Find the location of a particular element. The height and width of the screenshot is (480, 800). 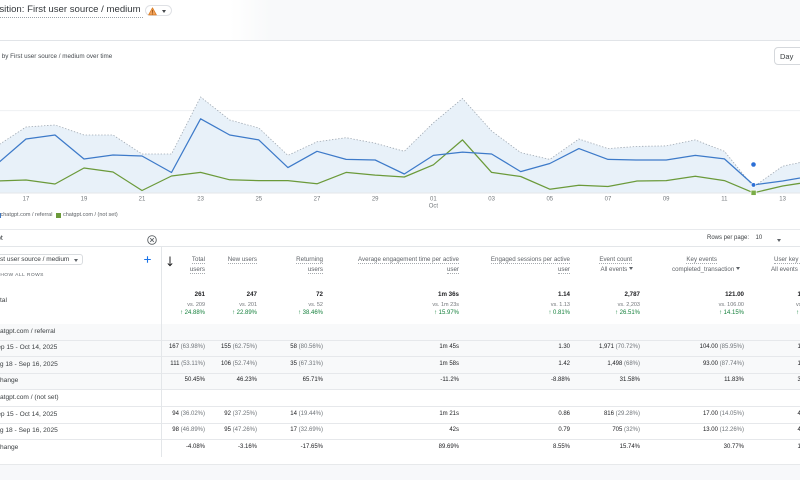

svg-text: 07 is located at coordinates (608, 200).